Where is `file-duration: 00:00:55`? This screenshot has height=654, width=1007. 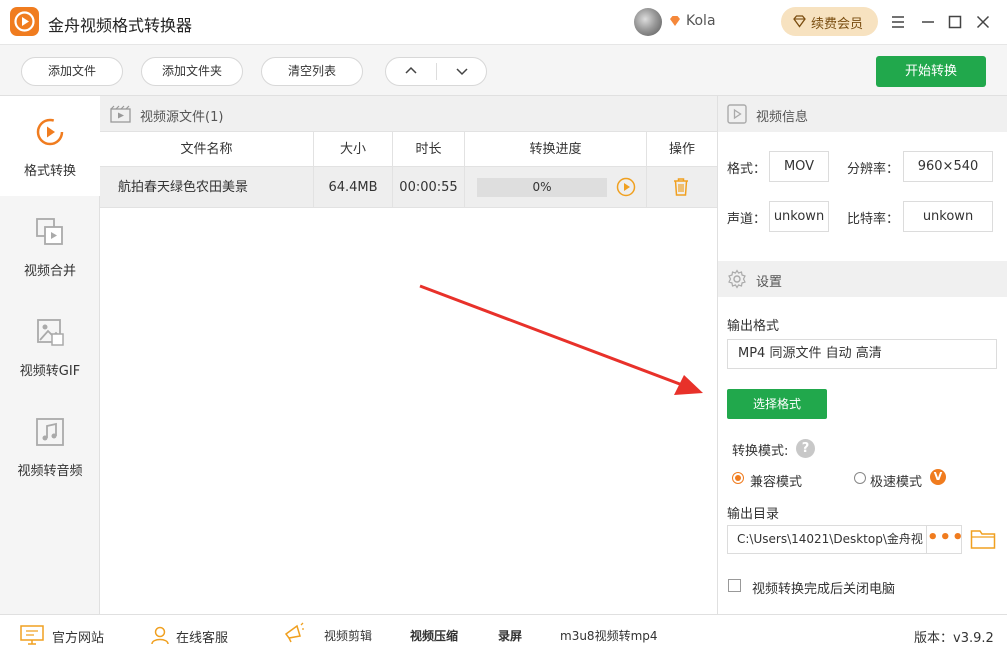
file-duration: 00:00:55 is located at coordinates (429, 187).